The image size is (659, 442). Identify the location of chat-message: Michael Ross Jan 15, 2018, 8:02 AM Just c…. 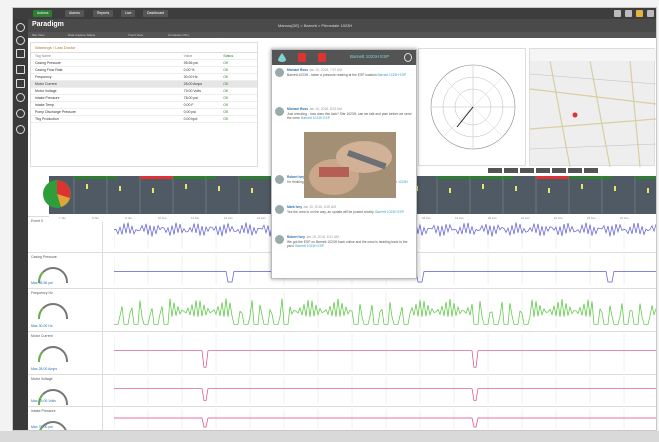
(344, 114).